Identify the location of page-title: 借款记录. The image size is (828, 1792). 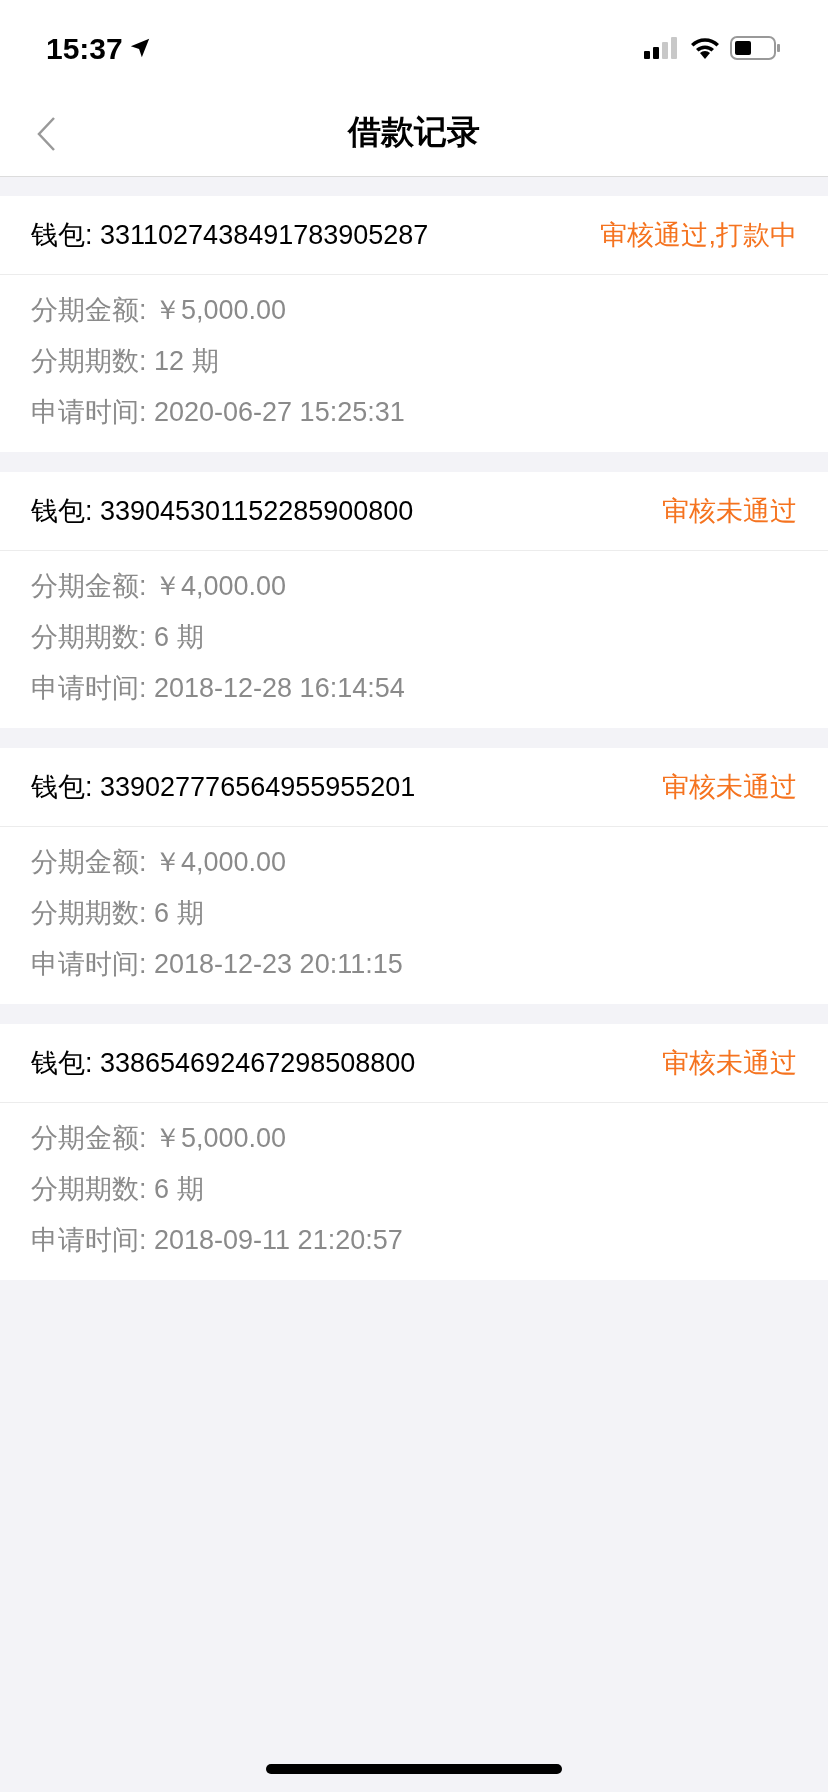
(414, 132).